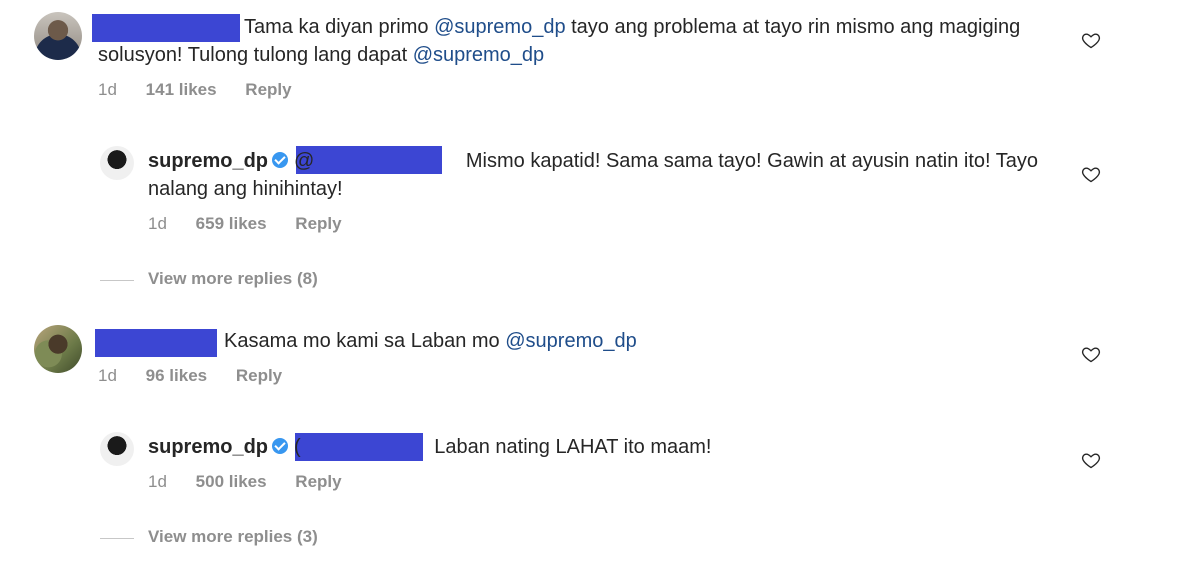 Image resolution: width=1200 pixels, height=563 pixels. I want to click on comment-text: Kasama mo kami sa Laban mo @supremo_dp, so click(634, 341).